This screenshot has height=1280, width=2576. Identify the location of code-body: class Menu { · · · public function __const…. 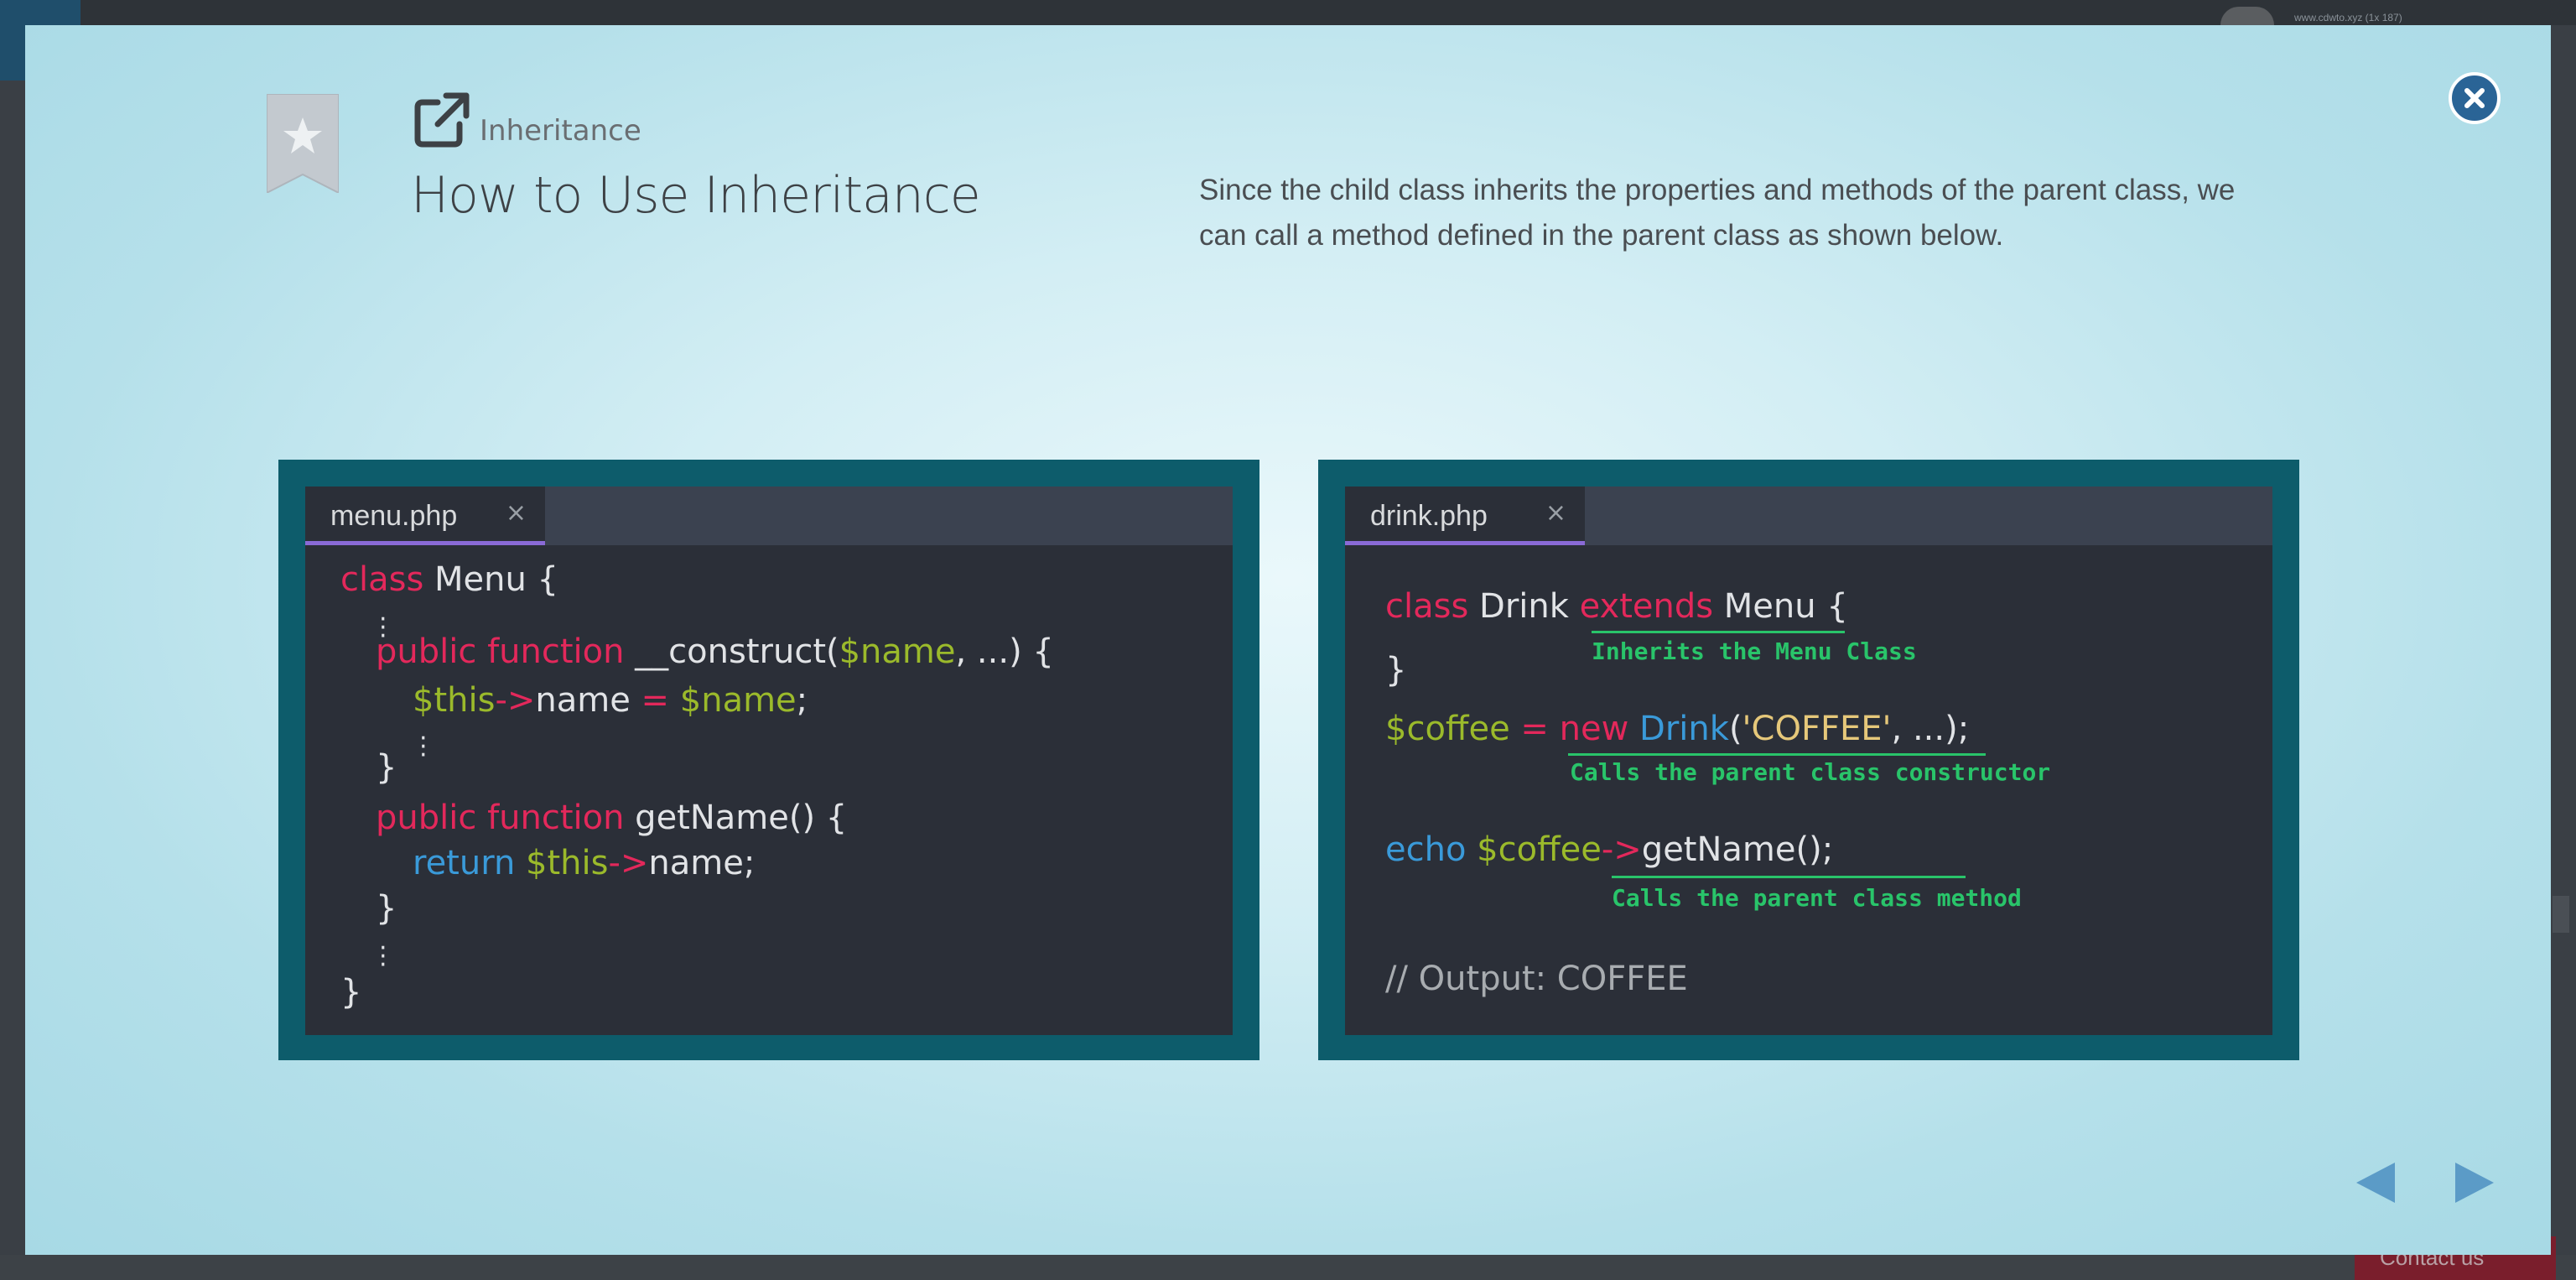
(769, 790).